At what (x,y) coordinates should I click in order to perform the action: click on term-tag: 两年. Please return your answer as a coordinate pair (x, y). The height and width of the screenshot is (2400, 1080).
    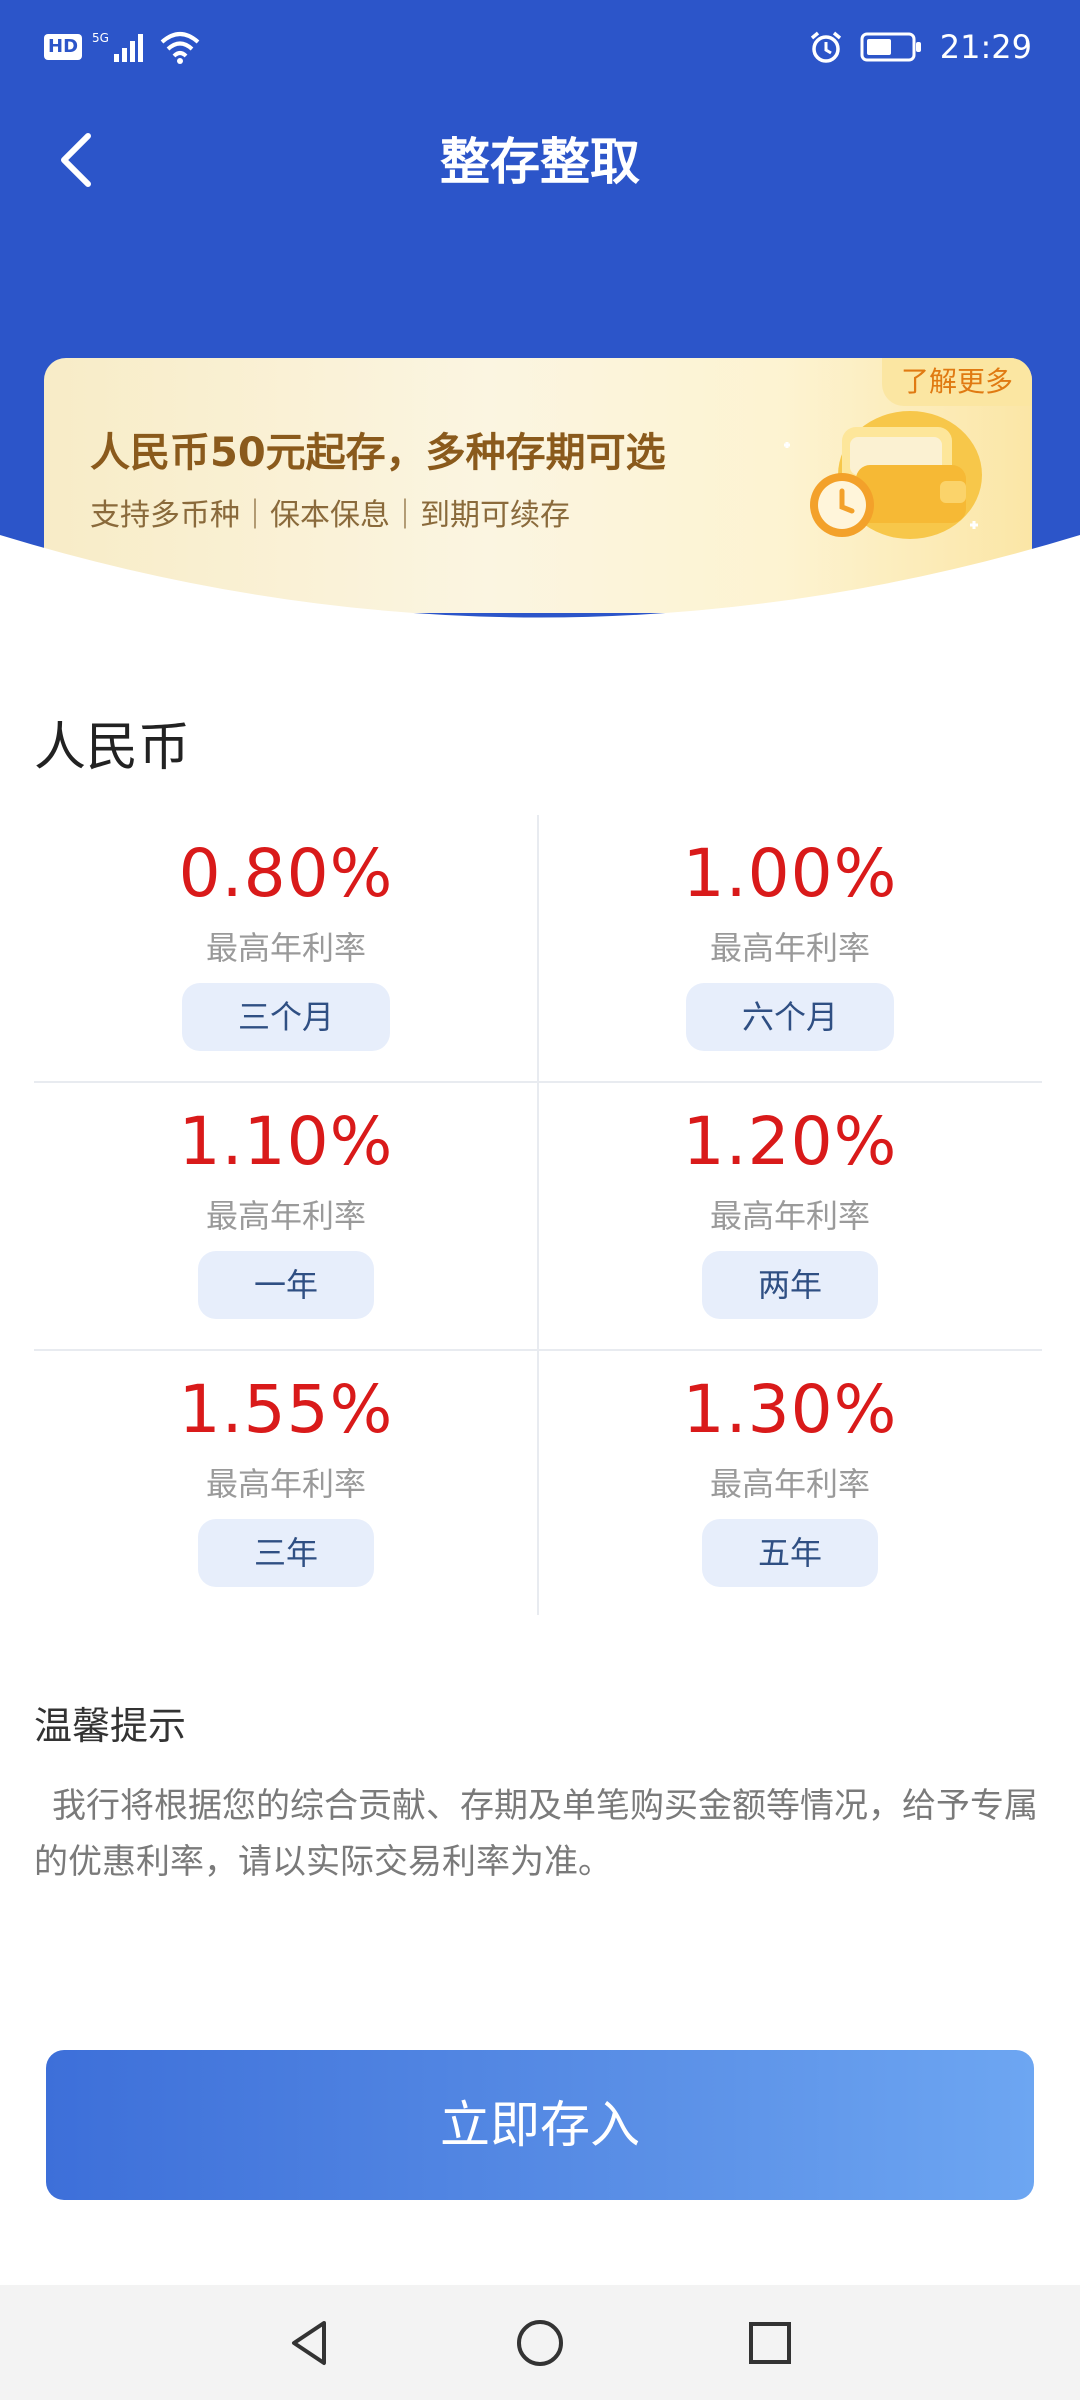
    Looking at the image, I should click on (790, 1285).